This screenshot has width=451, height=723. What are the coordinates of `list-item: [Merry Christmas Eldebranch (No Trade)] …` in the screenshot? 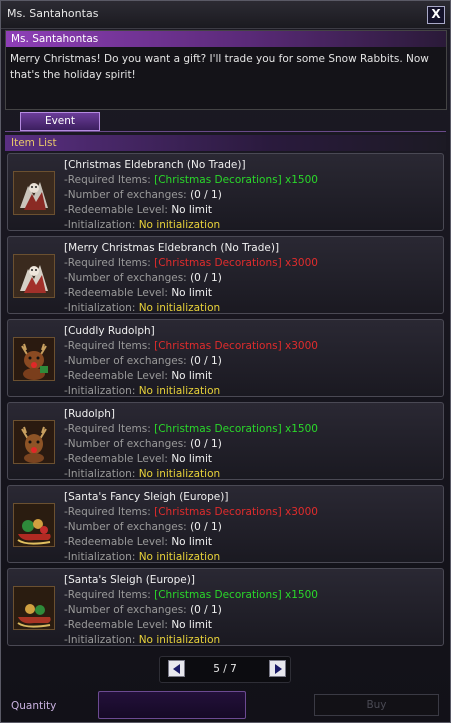 It's located at (225, 275).